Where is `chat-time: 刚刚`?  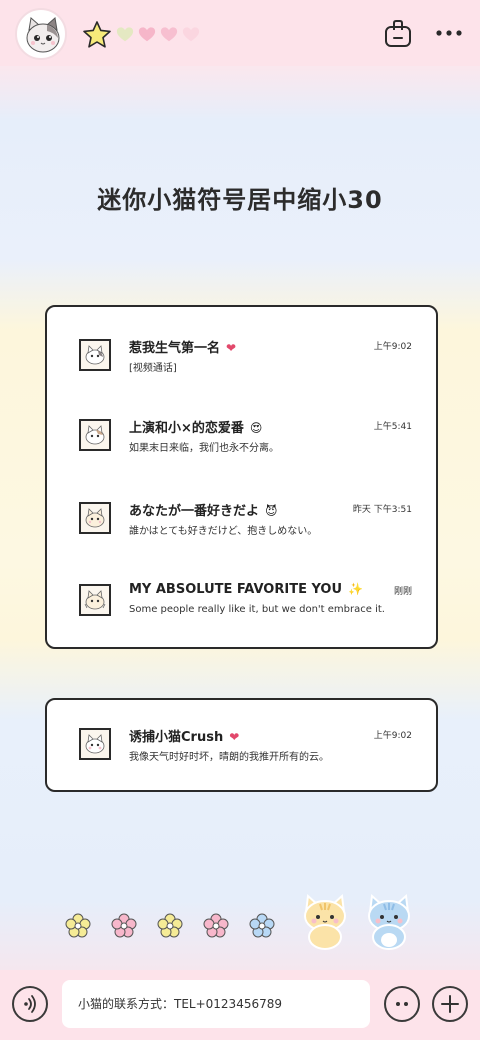
chat-time: 刚刚 is located at coordinates (402, 592).